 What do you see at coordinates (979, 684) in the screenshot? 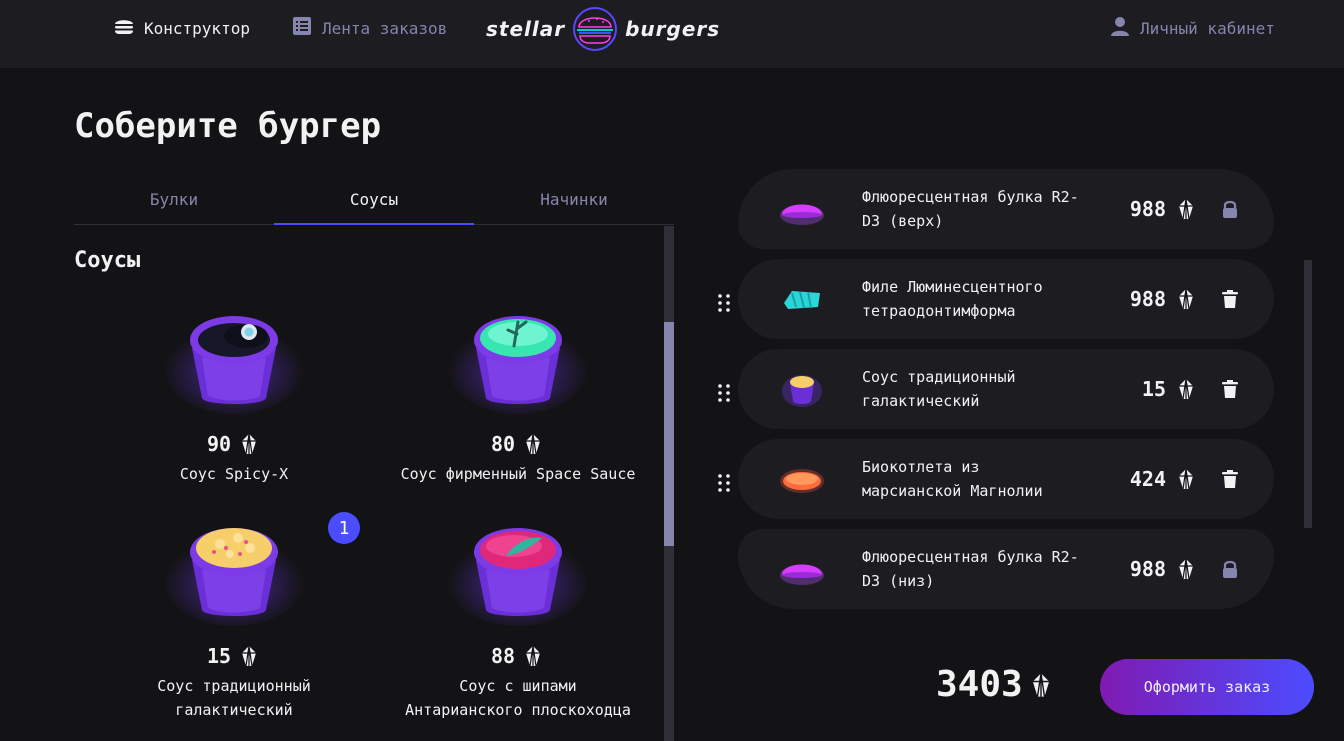
I see `total-value: 3403` at bounding box center [979, 684].